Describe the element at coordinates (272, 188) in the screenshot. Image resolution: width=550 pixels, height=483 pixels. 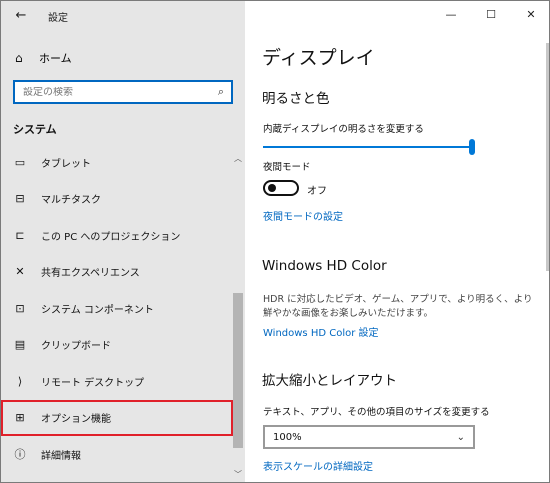
I see `toggle-knob` at that location.